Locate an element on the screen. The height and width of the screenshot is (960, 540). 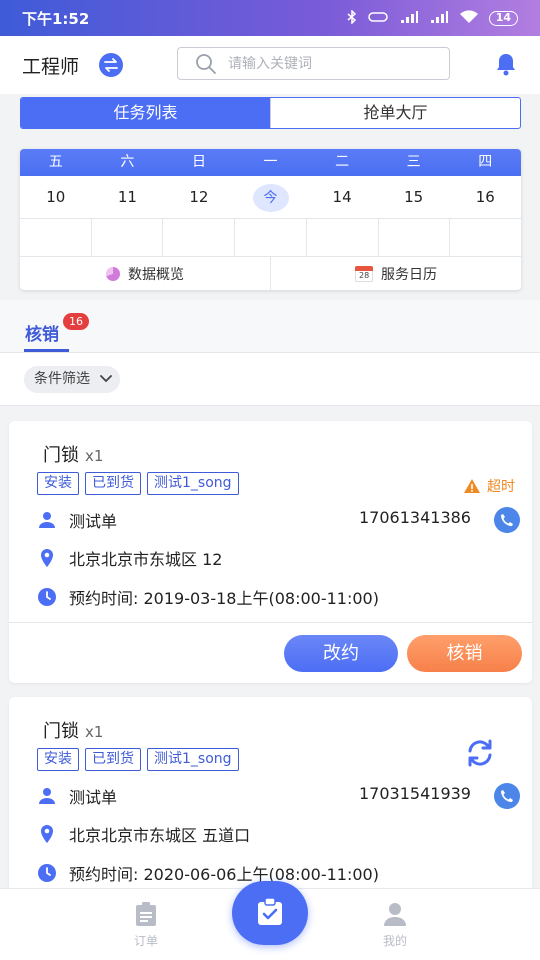
role-title: 工程师 is located at coordinates (51, 67).